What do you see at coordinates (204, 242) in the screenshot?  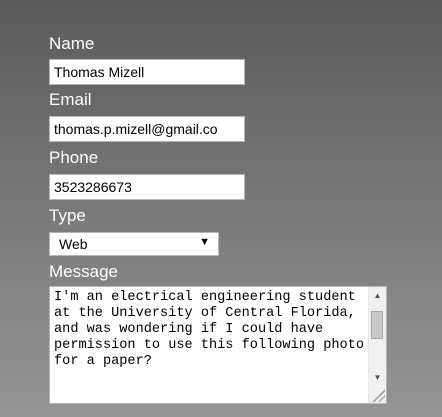 I see `chevron-down-icon: ▼` at bounding box center [204, 242].